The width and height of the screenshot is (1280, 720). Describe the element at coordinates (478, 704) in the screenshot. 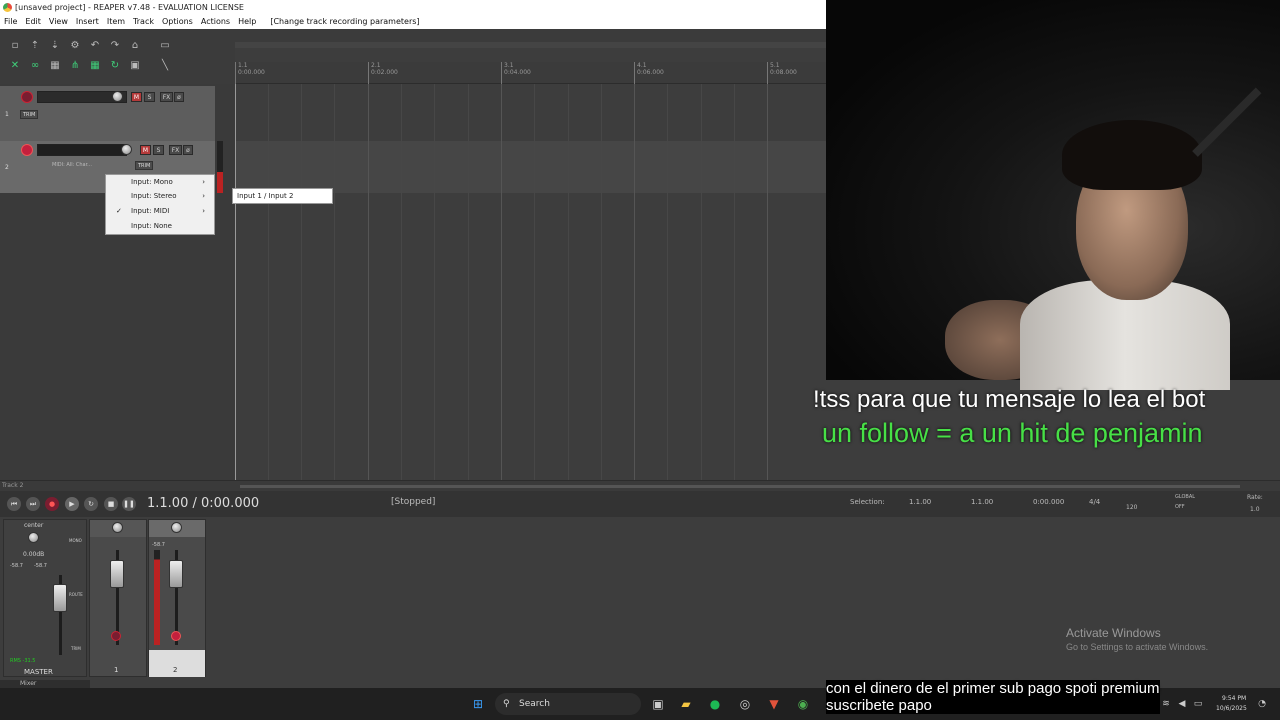

I see `windows-start-icon: ⊞` at that location.